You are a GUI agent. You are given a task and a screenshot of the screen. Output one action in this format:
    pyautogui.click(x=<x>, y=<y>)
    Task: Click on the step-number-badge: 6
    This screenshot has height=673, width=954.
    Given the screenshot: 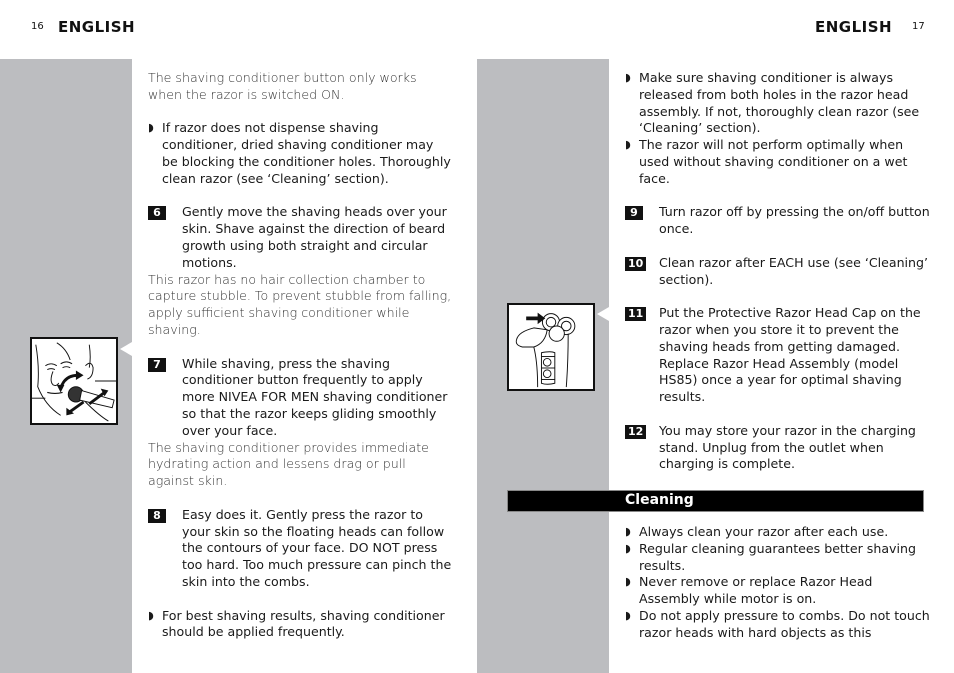 What is the action you would take?
    pyautogui.click(x=157, y=213)
    